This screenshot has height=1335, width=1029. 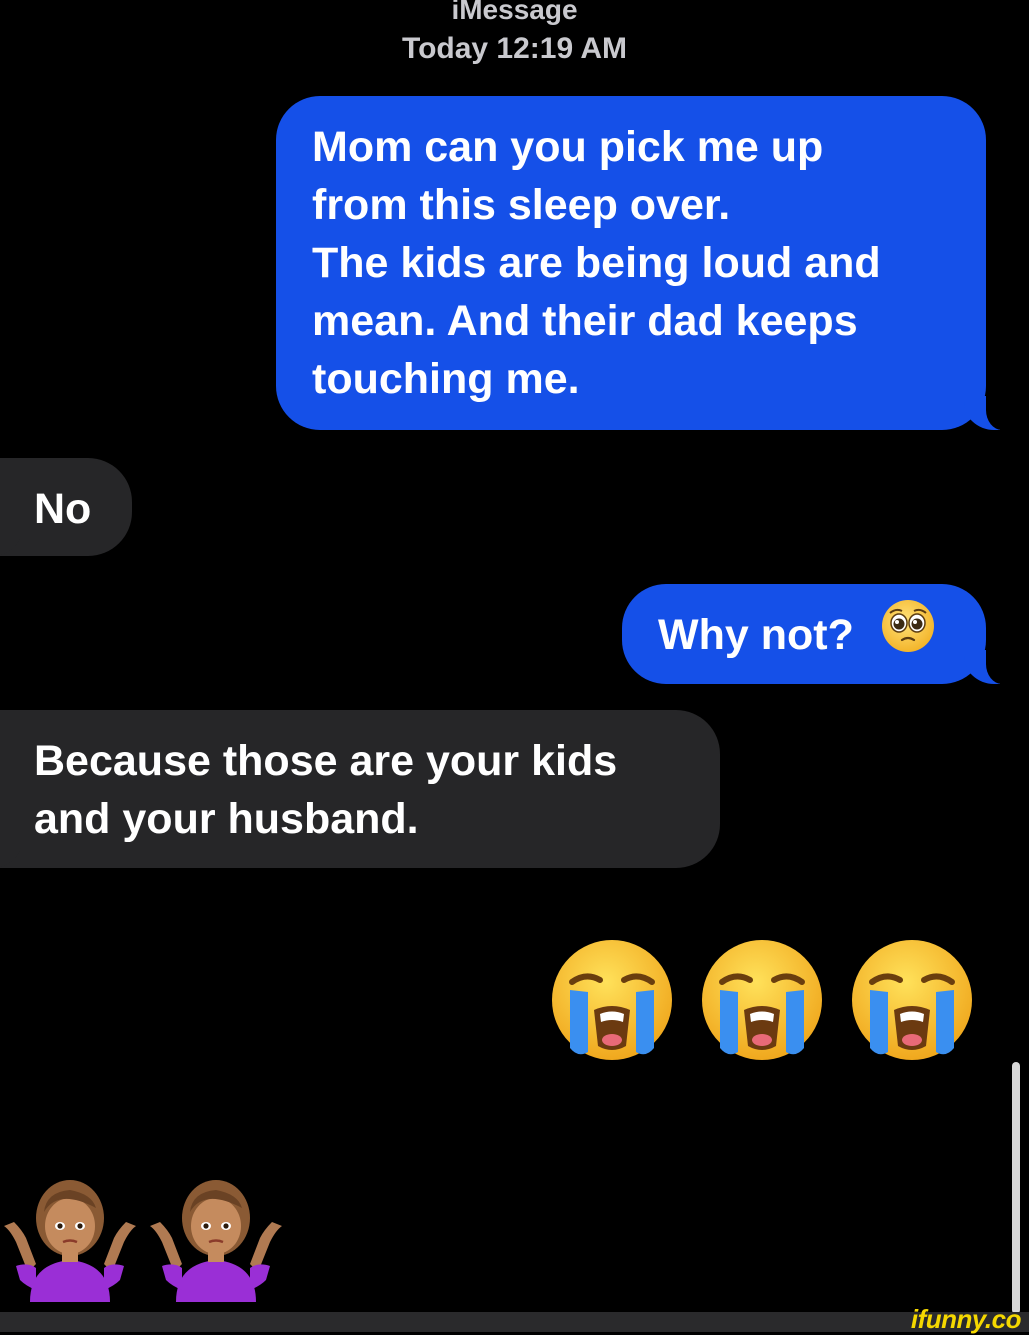 I want to click on message-line: The kids are being loud and, so click(x=596, y=263).